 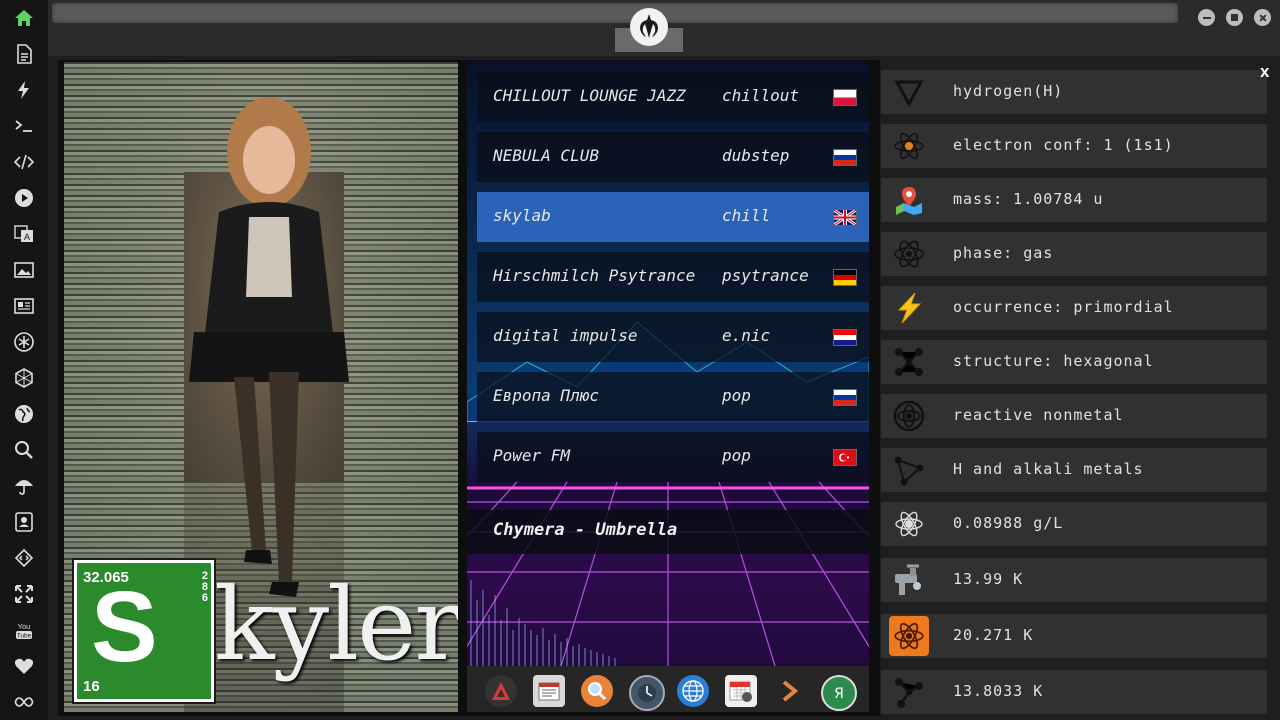 I want to click on svg-text: A, so click(x=27, y=237).